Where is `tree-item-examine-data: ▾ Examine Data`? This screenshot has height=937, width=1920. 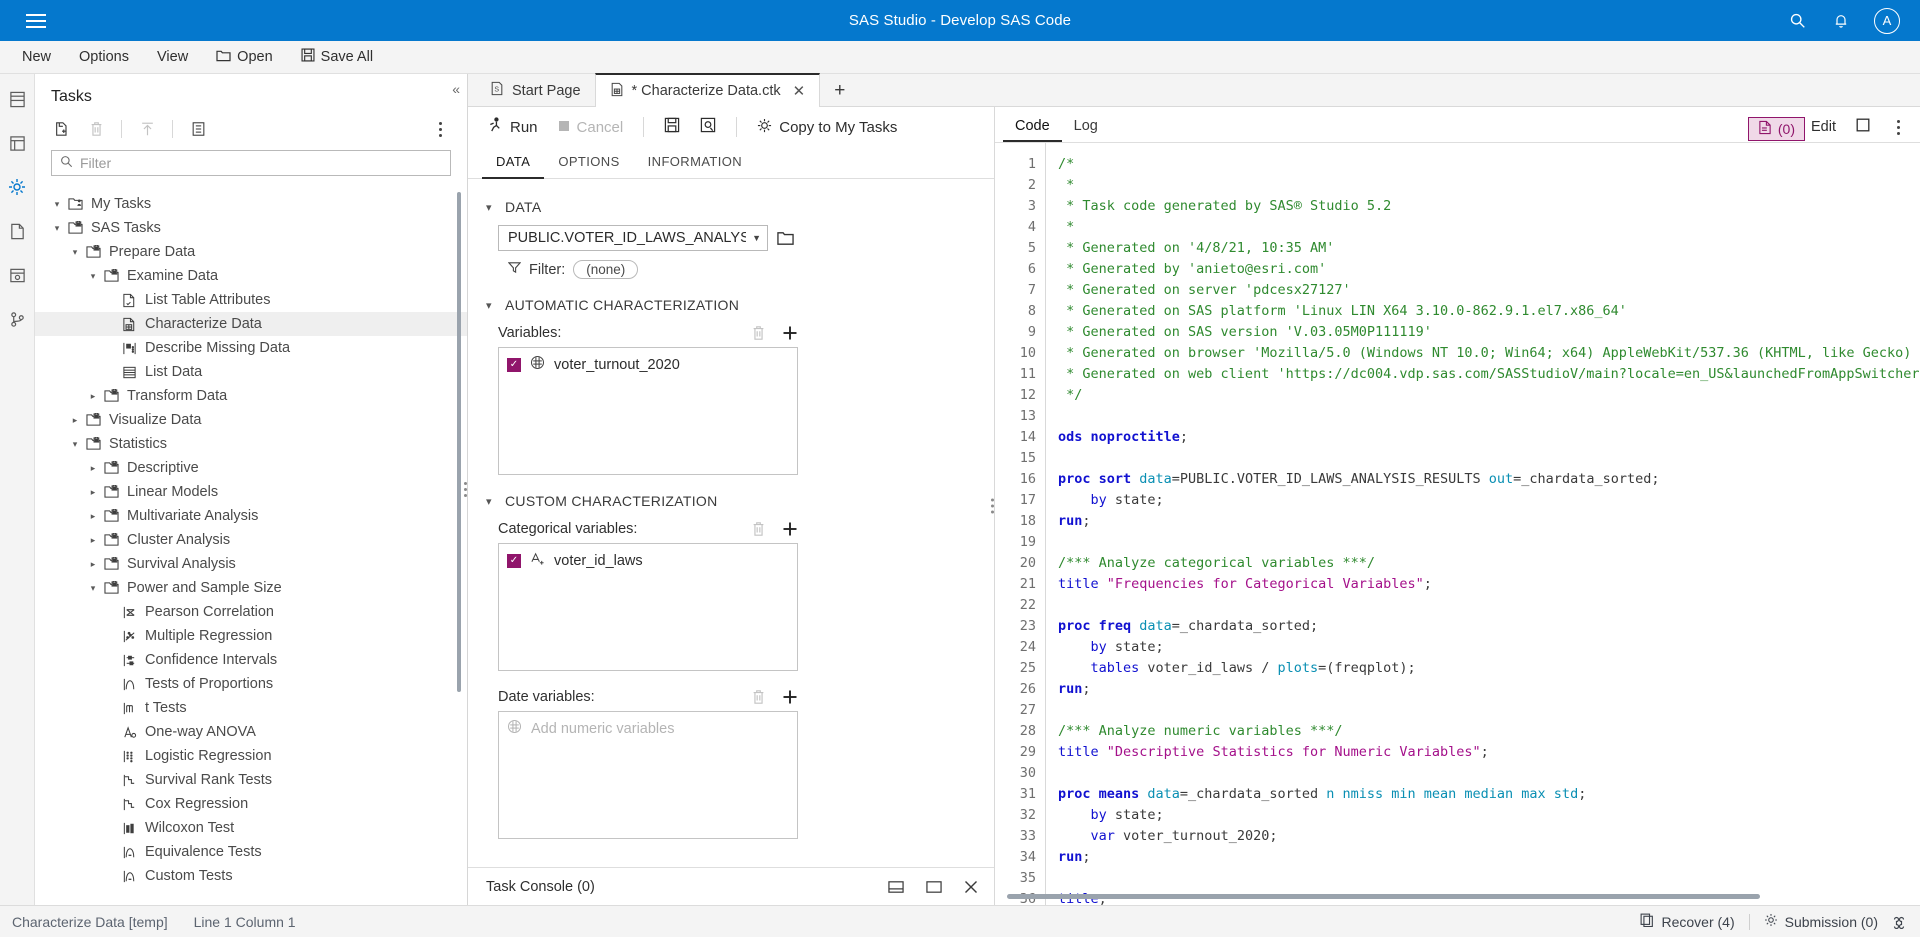 tree-item-examine-data: ▾ Examine Data is located at coordinates (251, 276).